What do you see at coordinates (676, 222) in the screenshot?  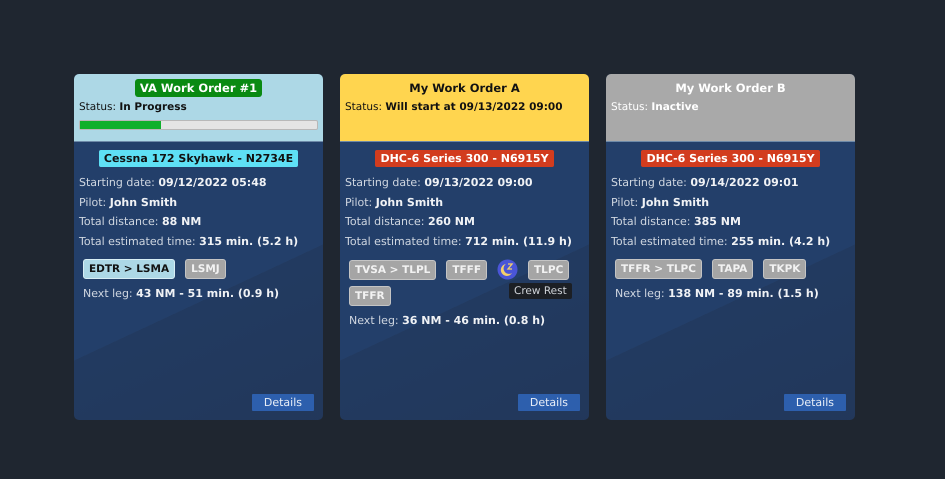 I see `info-line: Total distance: 385 NM` at bounding box center [676, 222].